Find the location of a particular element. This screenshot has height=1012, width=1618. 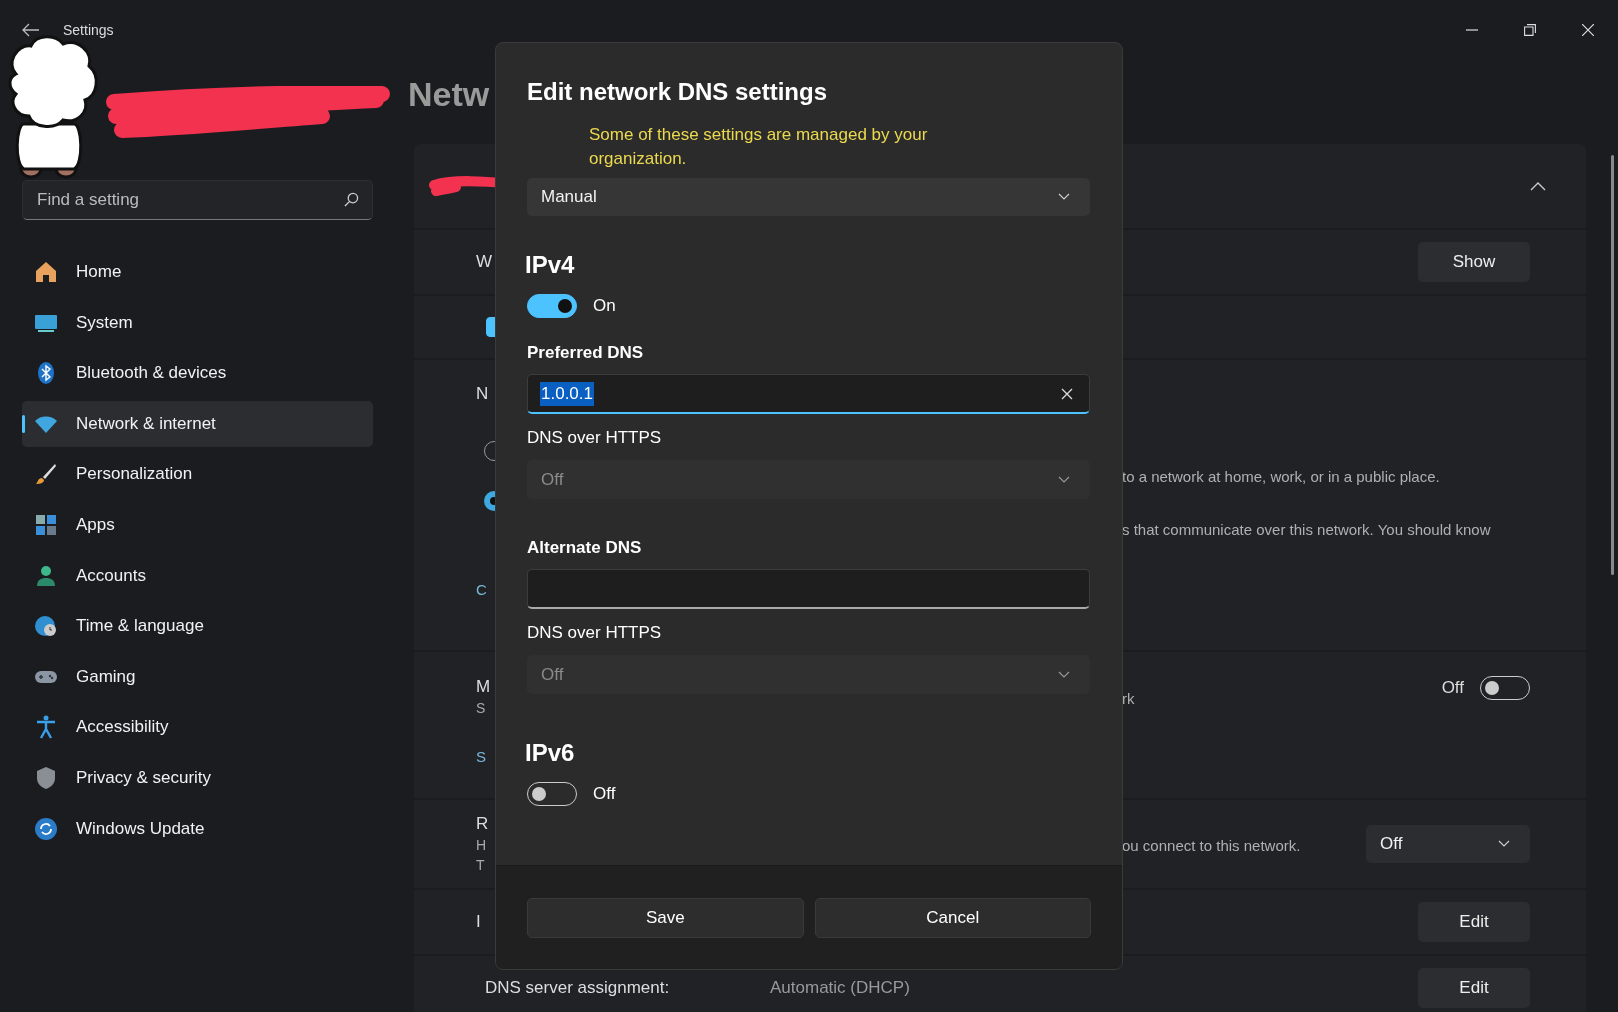

link: C is located at coordinates (481, 589).